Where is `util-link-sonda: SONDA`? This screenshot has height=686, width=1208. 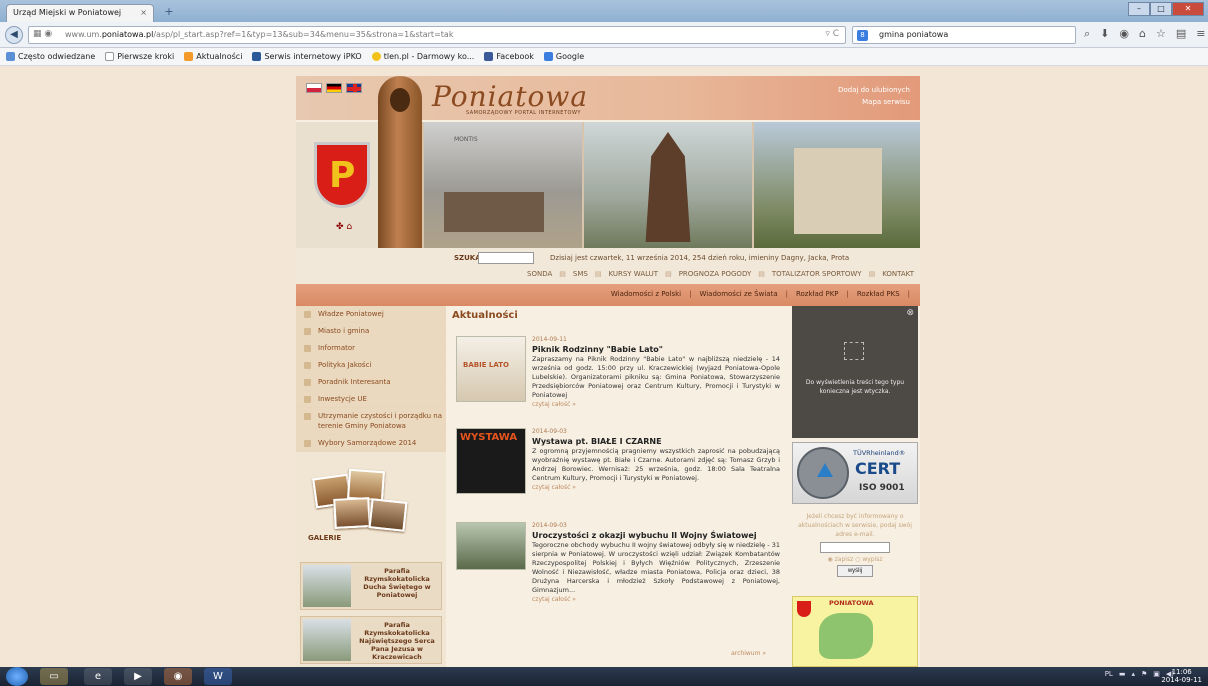 util-link-sonda: SONDA is located at coordinates (539, 274).